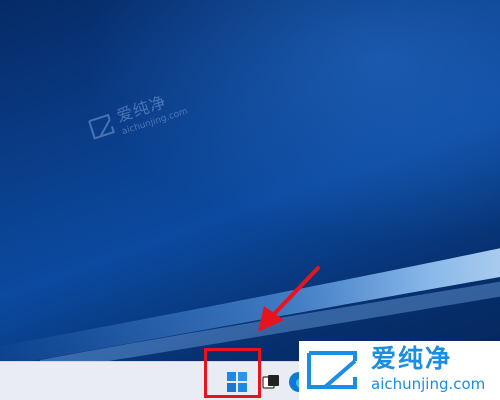  Describe the element at coordinates (412, 358) in the screenshot. I see `logo-title: 爱纯净` at that location.